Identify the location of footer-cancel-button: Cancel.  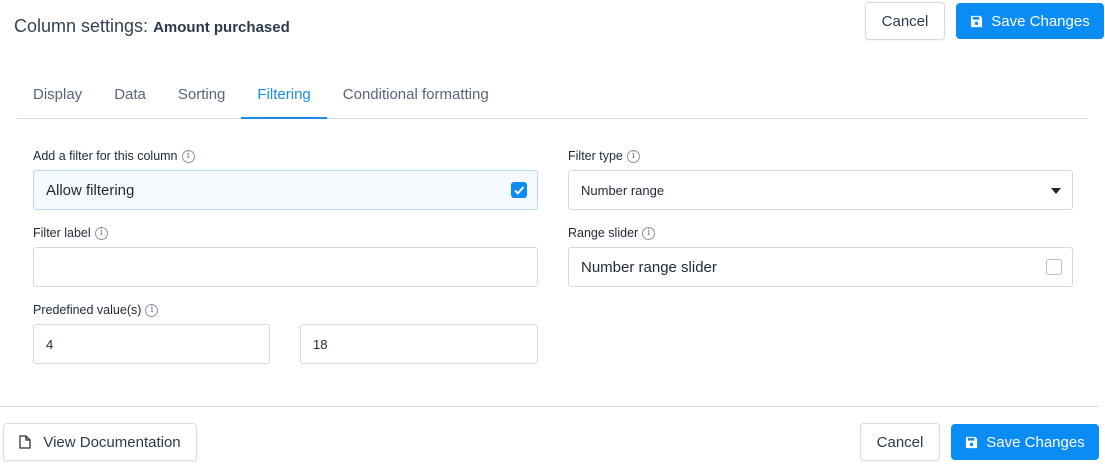
(900, 442).